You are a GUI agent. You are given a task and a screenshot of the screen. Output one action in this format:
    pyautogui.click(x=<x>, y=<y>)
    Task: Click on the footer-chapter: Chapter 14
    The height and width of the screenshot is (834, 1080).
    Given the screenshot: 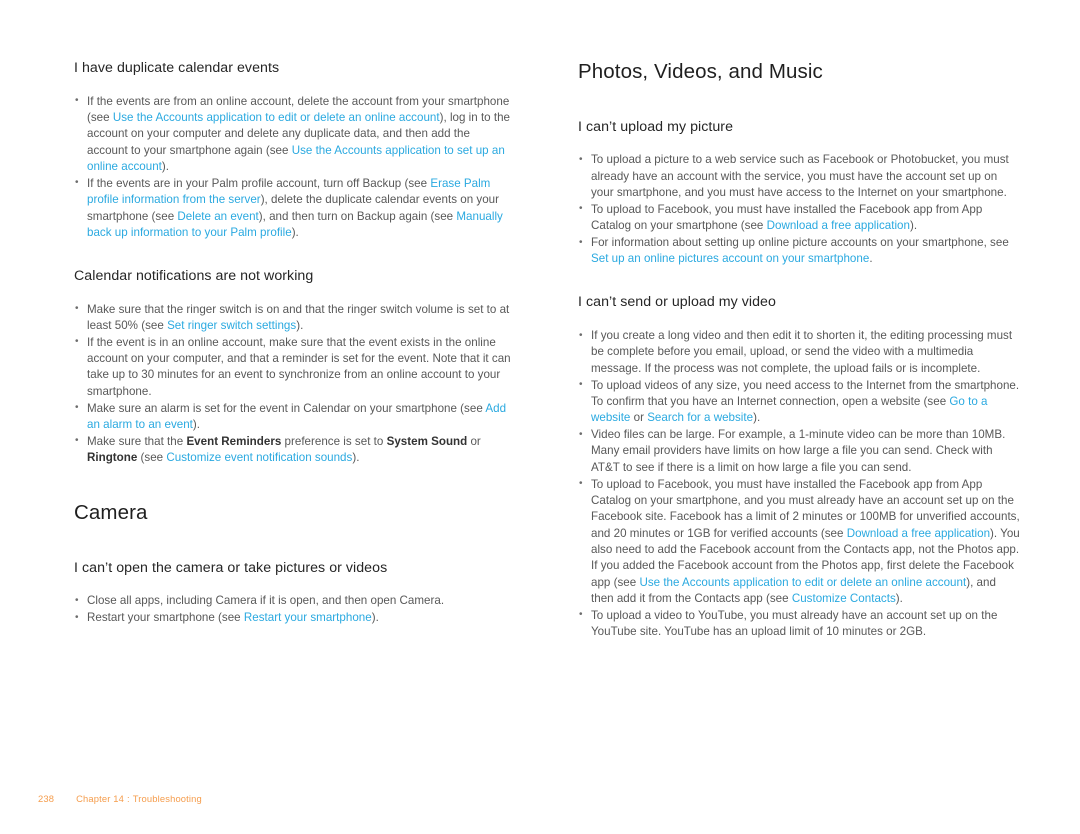 What is the action you would take?
    pyautogui.click(x=100, y=798)
    